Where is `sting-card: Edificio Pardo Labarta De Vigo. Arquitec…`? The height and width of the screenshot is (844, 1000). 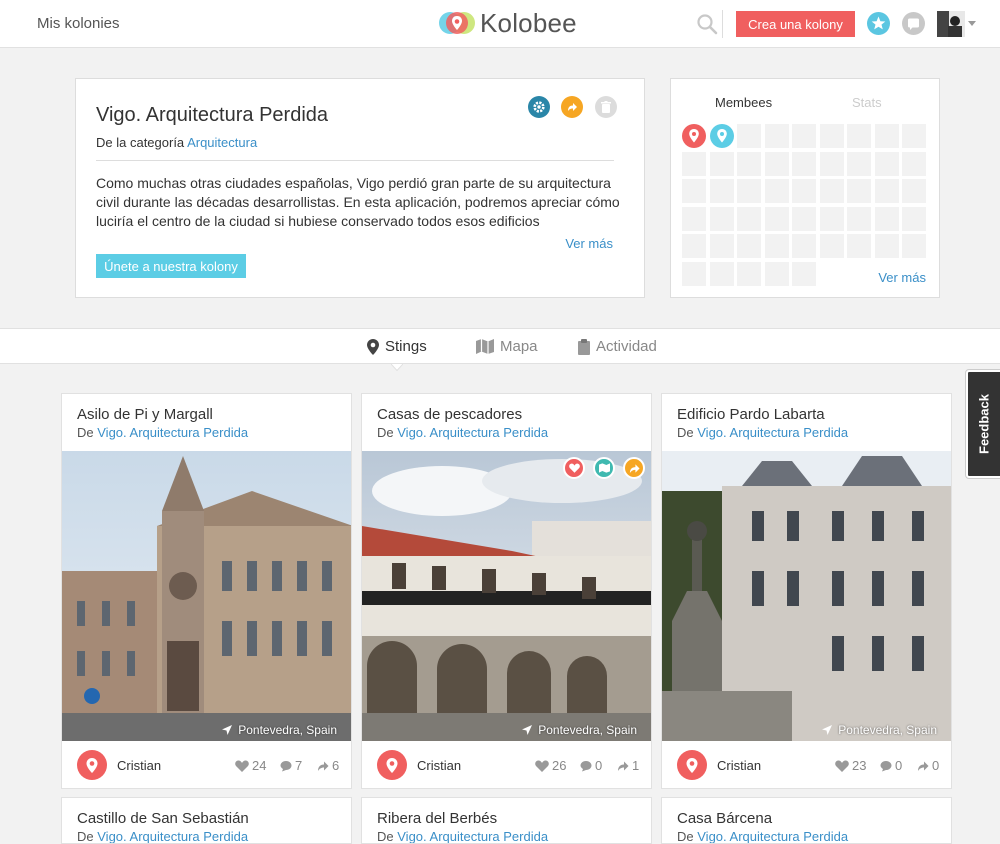 sting-card: Edificio Pardo Labarta De Vigo. Arquitec… is located at coordinates (806, 591).